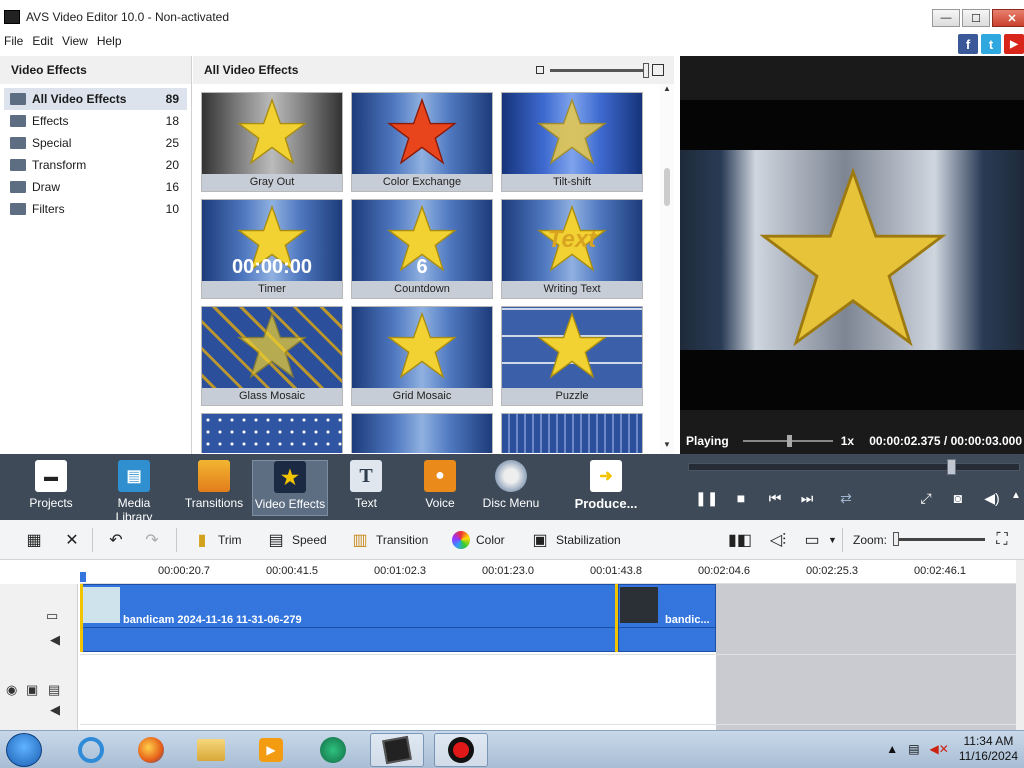 Image resolution: width=1024 pixels, height=768 pixels. What do you see at coordinates (951, 467) in the screenshot?
I see `seekbar-knob` at bounding box center [951, 467].